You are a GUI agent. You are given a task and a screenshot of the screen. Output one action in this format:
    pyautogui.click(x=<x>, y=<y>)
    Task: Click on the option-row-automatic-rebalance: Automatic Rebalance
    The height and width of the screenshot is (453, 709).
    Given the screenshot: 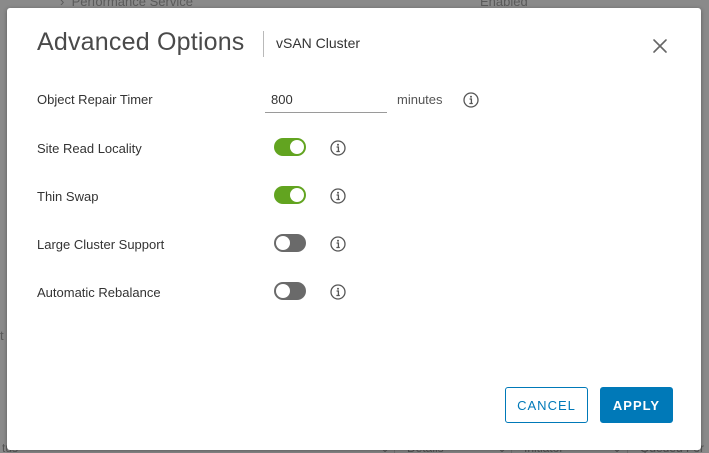 What is the action you would take?
    pyautogui.click(x=357, y=293)
    